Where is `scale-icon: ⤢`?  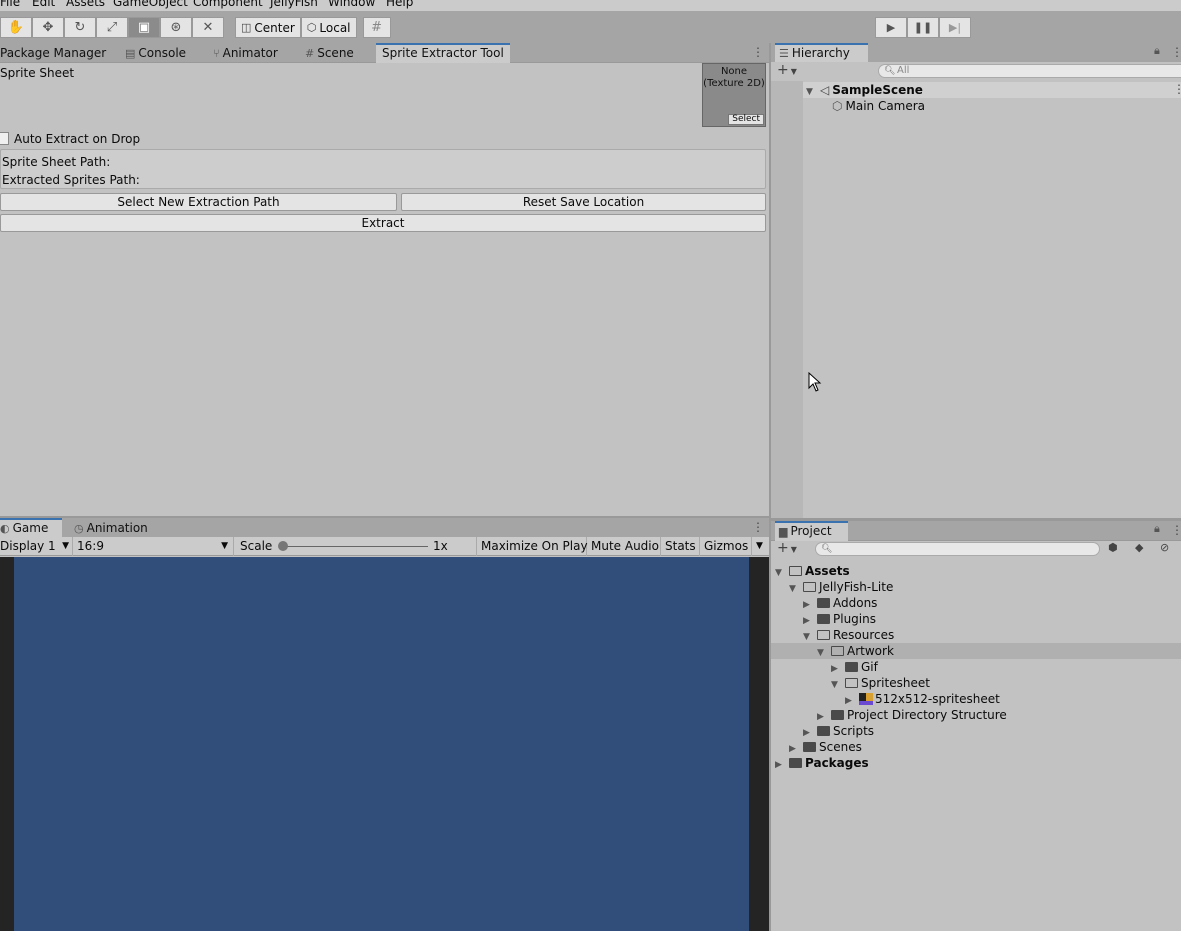 scale-icon: ⤢ is located at coordinates (112, 27).